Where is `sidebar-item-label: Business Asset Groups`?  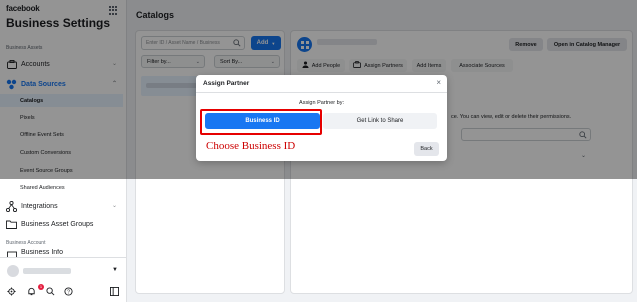 sidebar-item-label: Business Asset Groups is located at coordinates (57, 224).